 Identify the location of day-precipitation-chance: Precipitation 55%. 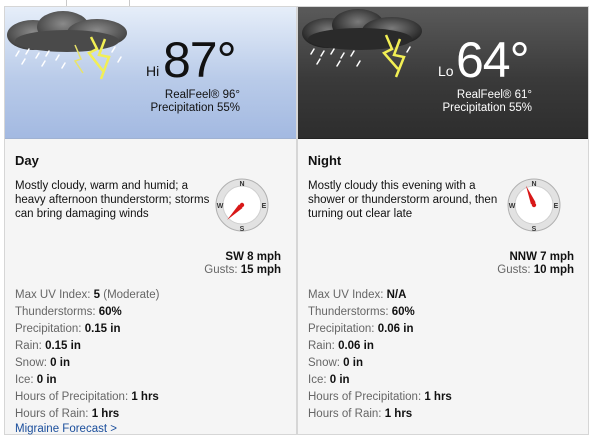
(195, 108).